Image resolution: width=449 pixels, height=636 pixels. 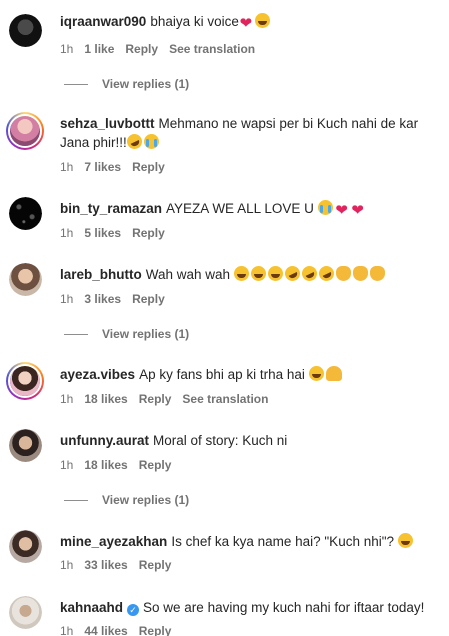 What do you see at coordinates (91, 607) in the screenshot?
I see `comment-username: kahnaahd` at bounding box center [91, 607].